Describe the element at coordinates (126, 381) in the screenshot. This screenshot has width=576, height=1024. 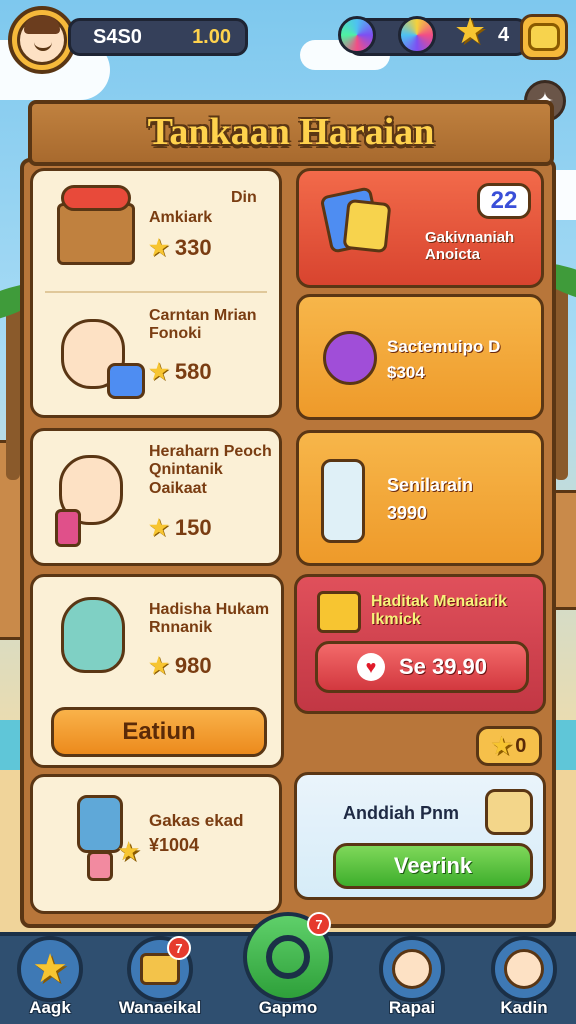
I see `gift-bag-icon` at that location.